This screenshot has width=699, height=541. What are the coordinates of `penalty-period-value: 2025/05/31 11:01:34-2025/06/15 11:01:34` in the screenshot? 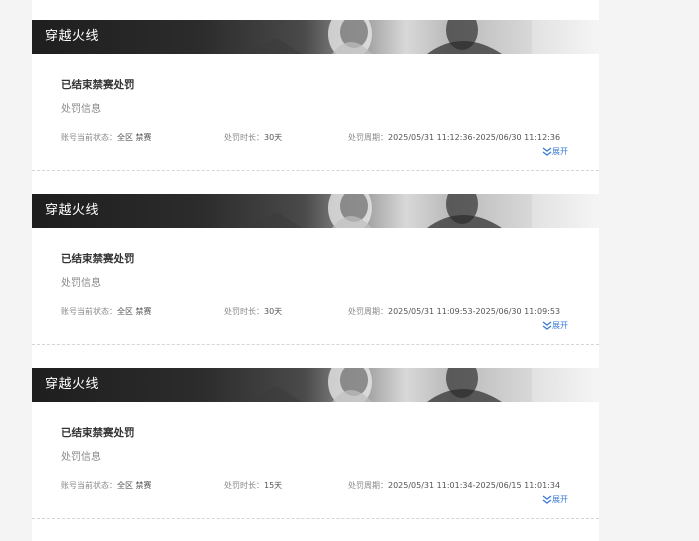 It's located at (474, 485).